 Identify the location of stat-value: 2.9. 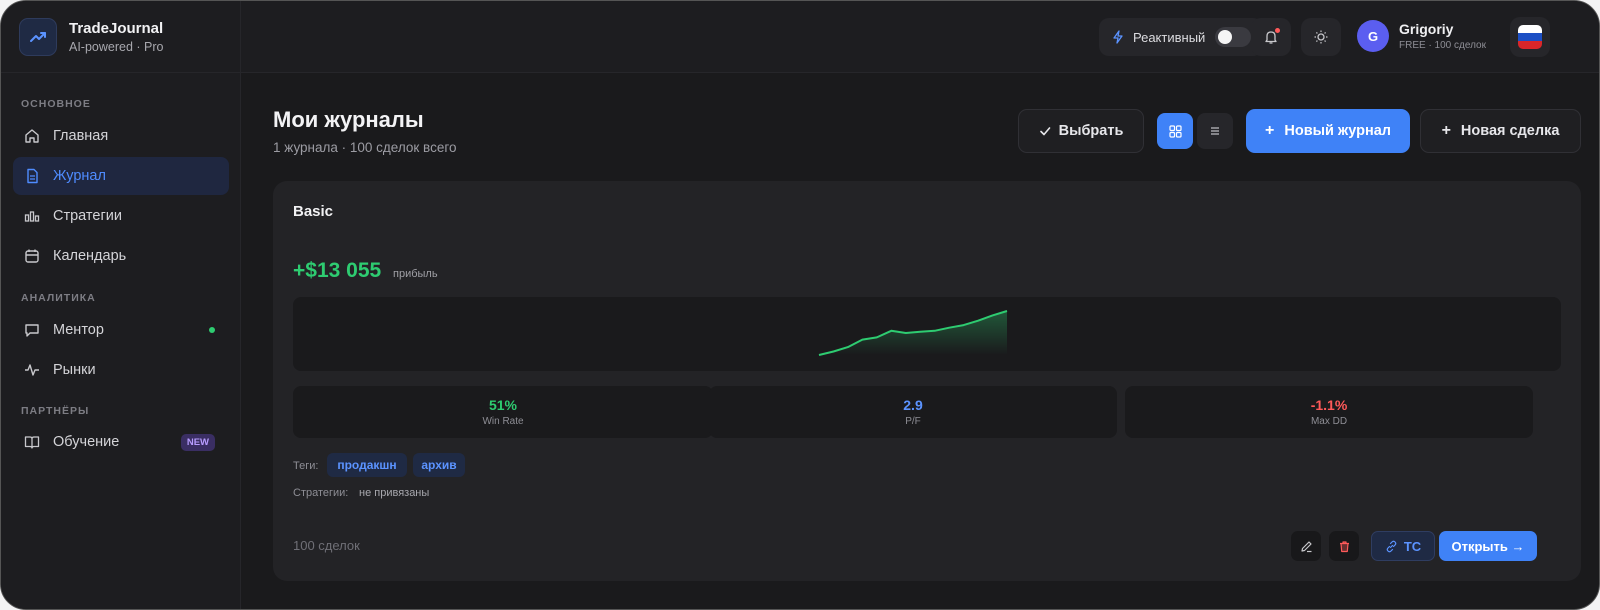
(913, 405).